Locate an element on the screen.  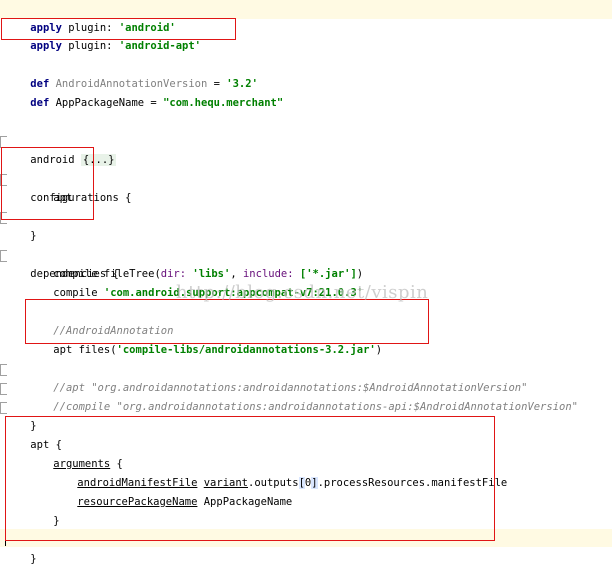
package-value: "com.hequ.merchant" is located at coordinates (223, 103).